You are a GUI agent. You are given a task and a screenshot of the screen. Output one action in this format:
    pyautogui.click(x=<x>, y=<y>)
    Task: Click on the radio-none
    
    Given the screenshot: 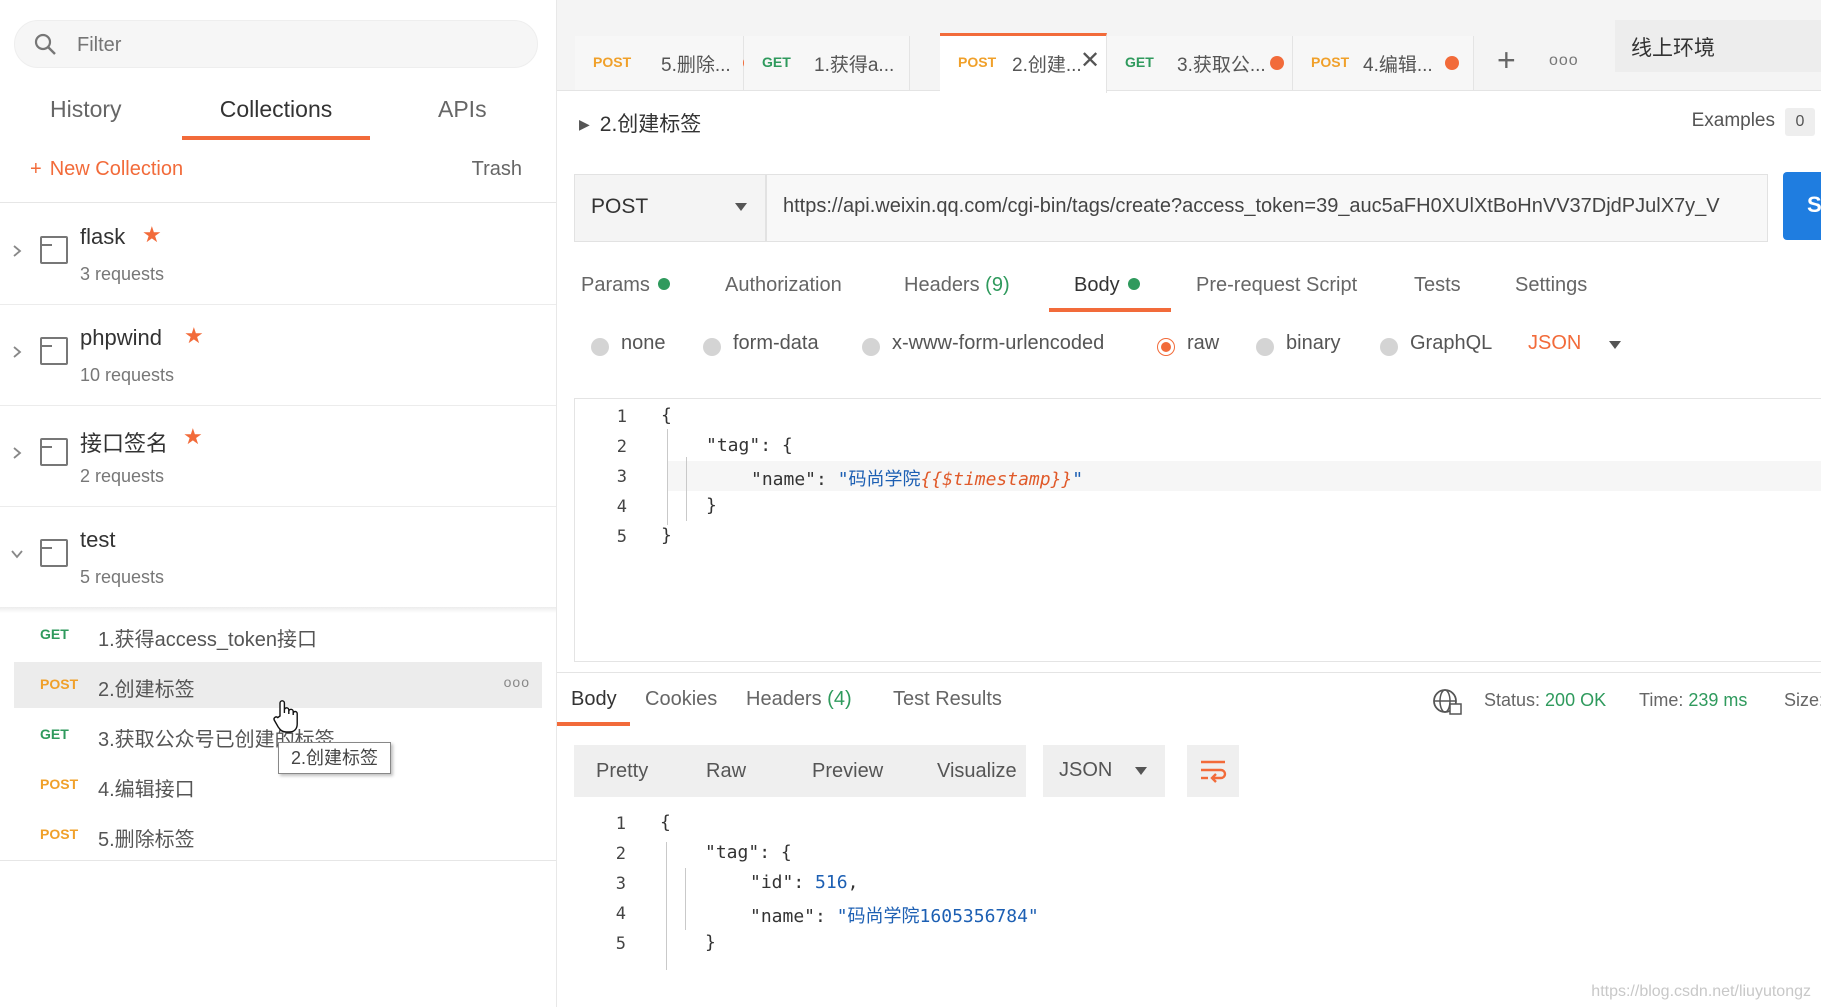 What is the action you would take?
    pyautogui.click(x=600, y=347)
    